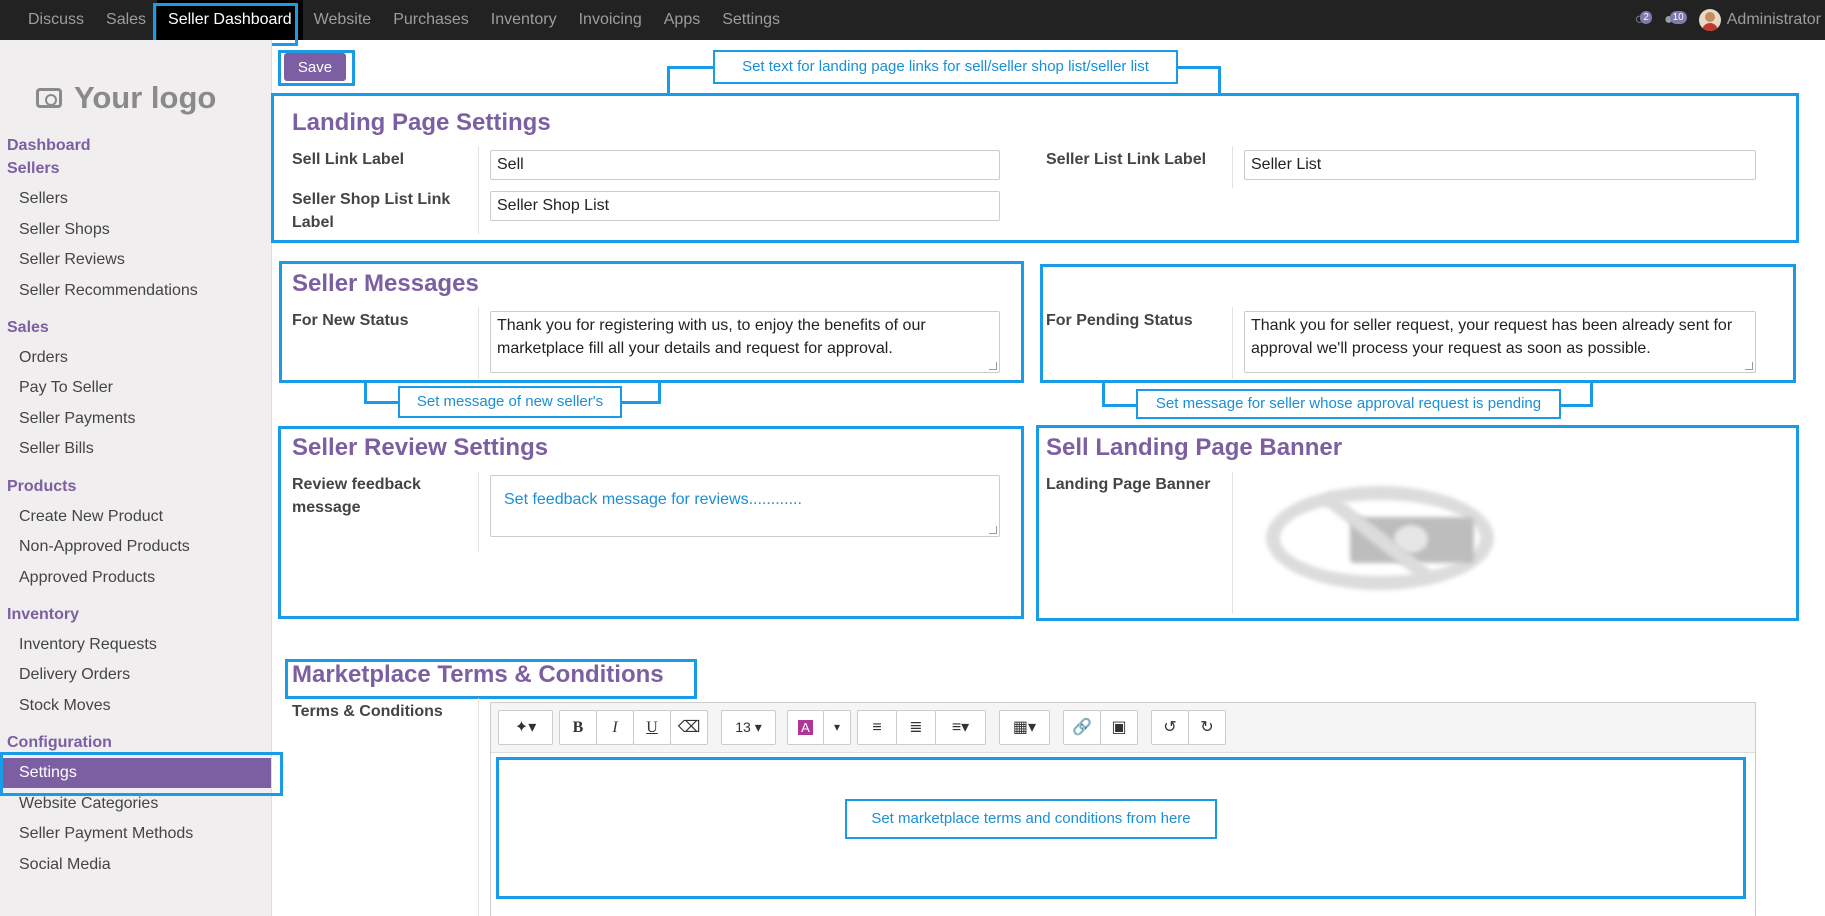  I want to click on align-left-icon: ≡▾, so click(960, 727).